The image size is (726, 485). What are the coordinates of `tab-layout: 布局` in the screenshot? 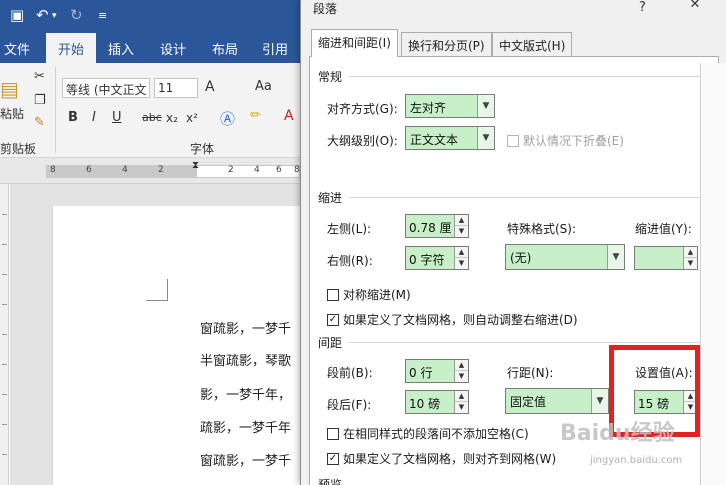 It's located at (225, 48).